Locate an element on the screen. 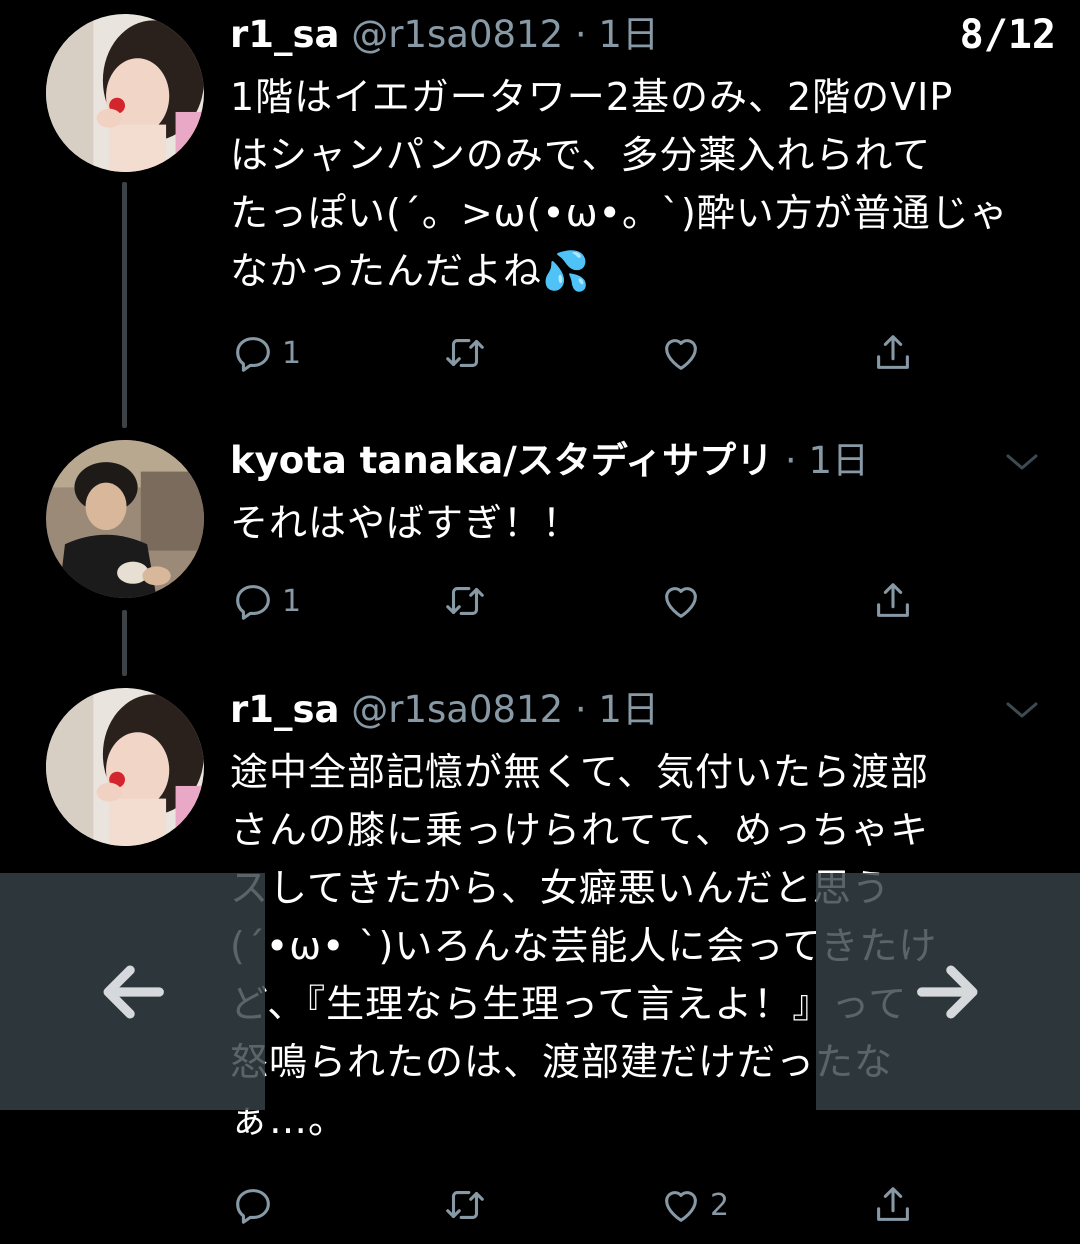 The width and height of the screenshot is (1080, 1244). like-button: 2 is located at coordinates (693, 1205).